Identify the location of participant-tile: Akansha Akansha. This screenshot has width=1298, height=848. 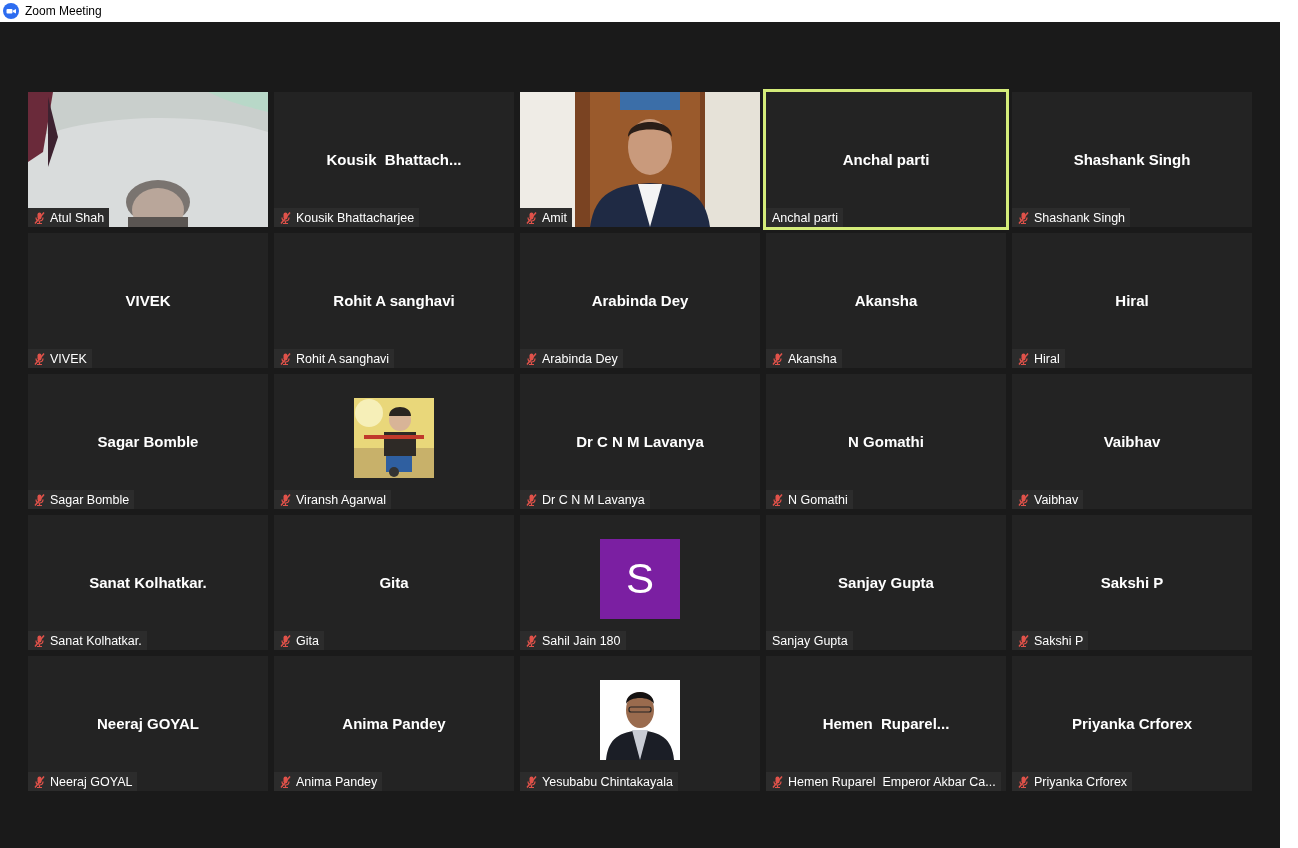
(886, 300).